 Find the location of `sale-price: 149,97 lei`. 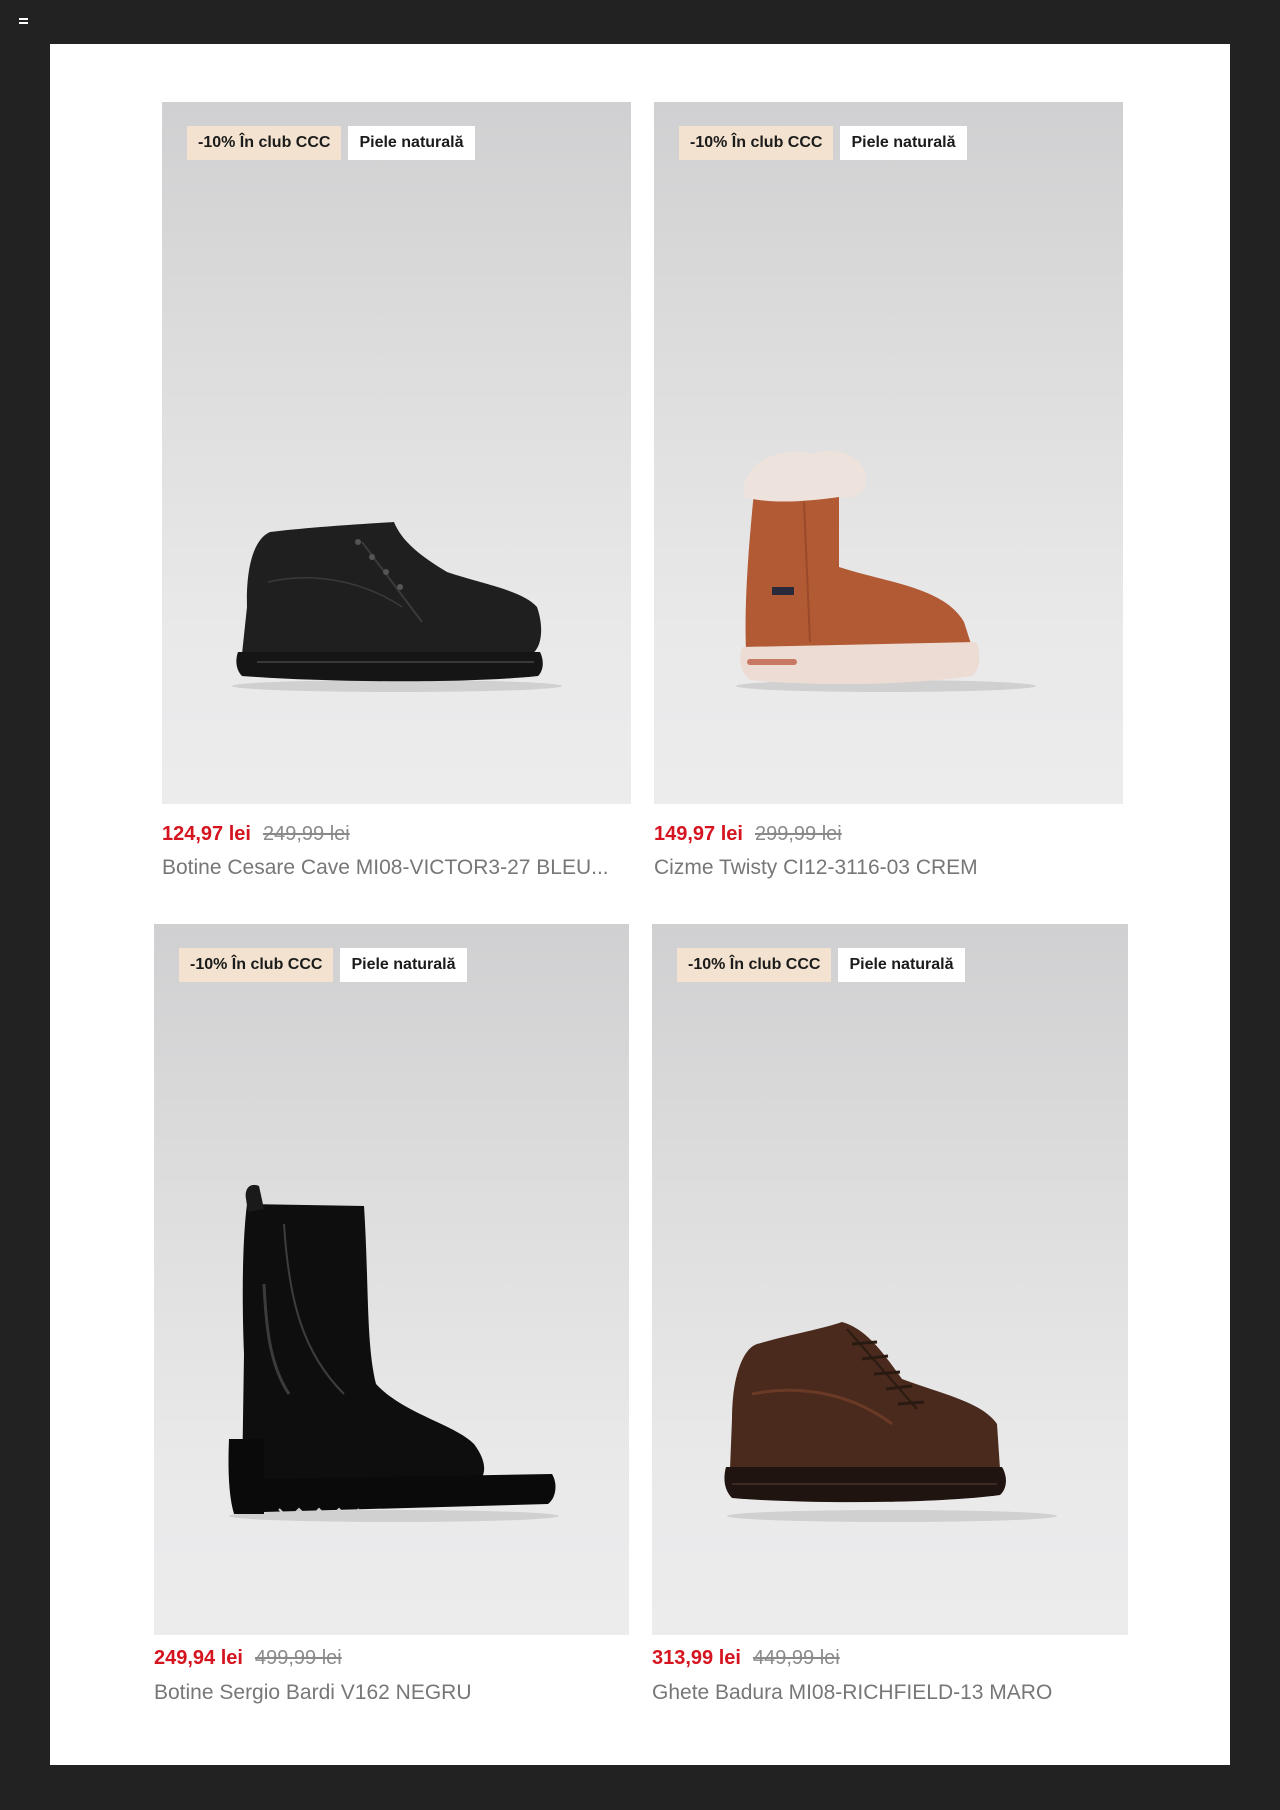

sale-price: 149,97 lei is located at coordinates (698, 834).